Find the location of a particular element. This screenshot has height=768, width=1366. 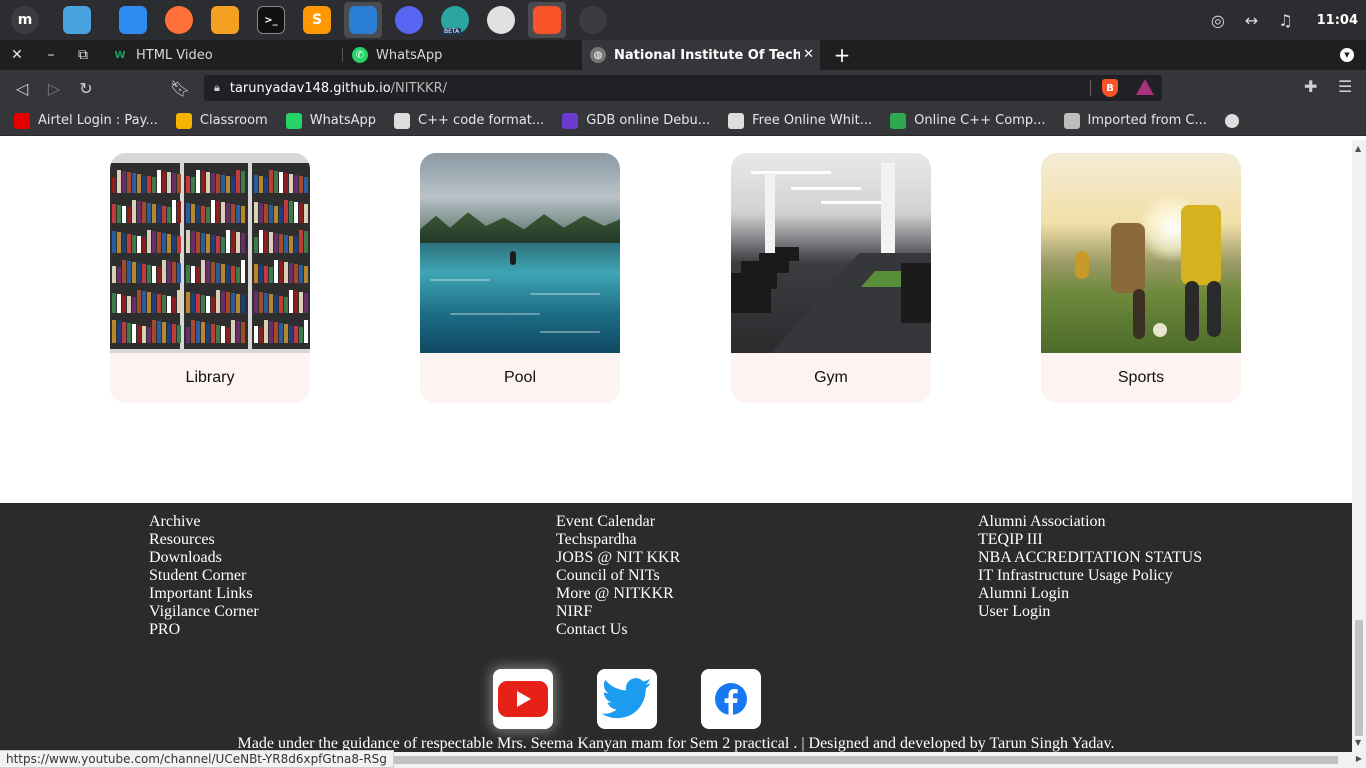

minimize-icon: – is located at coordinates (51, 55).